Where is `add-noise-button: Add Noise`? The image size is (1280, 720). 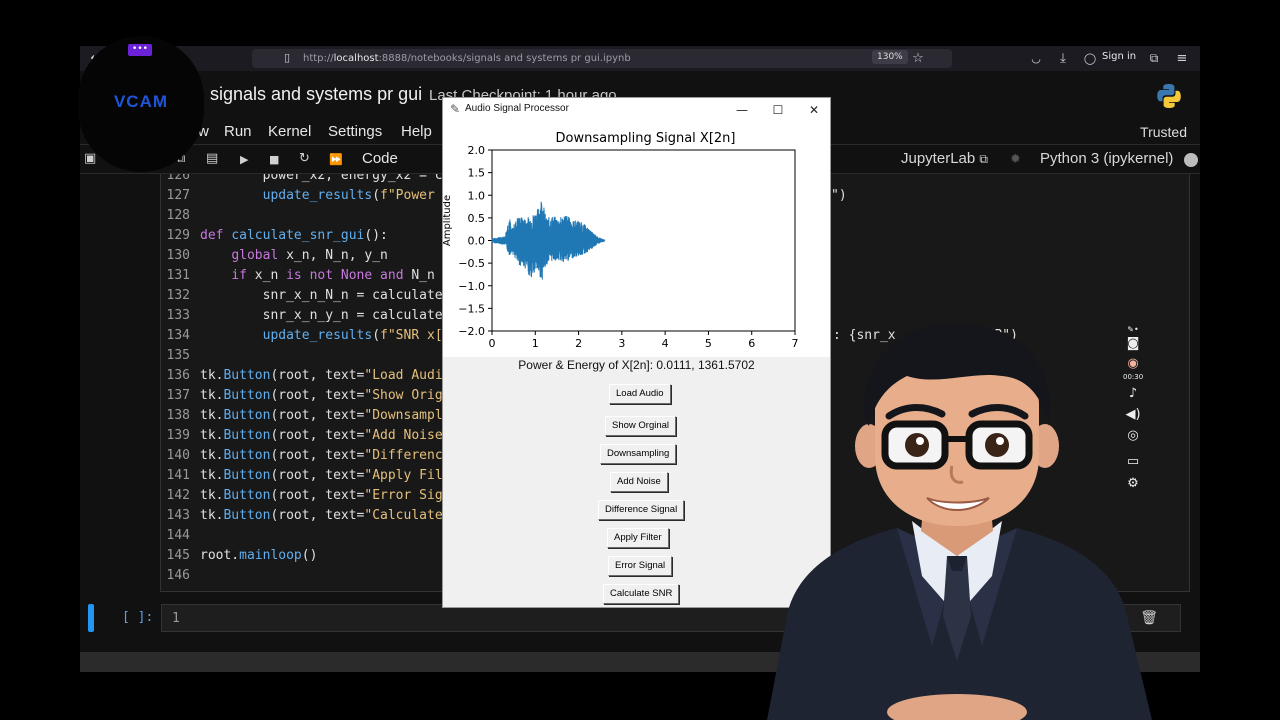 add-noise-button: Add Noise is located at coordinates (639, 482).